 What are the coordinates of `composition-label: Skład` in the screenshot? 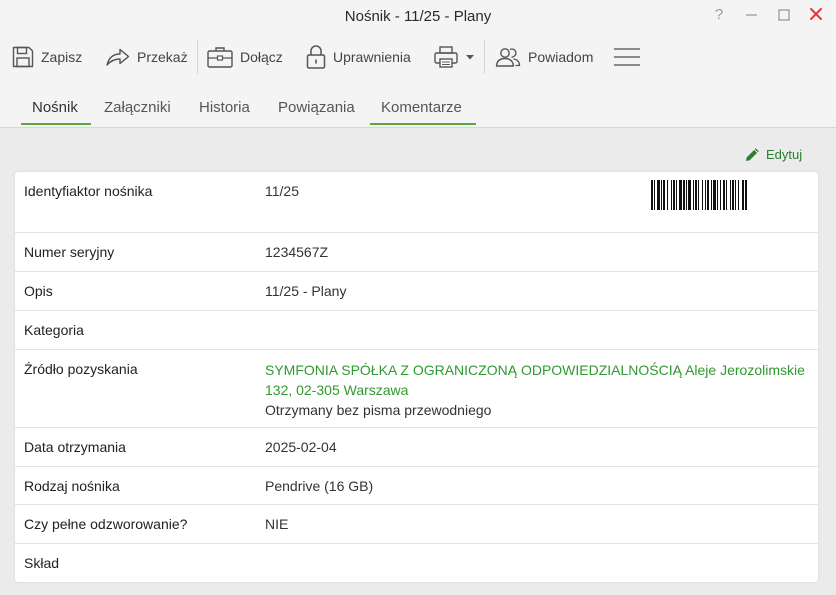 It's located at (42, 563).